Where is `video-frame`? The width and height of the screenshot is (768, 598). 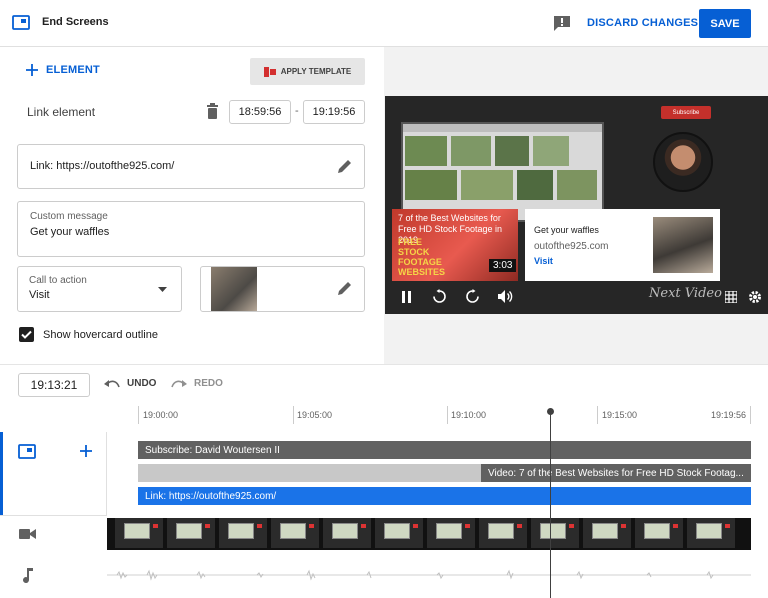 video-frame is located at coordinates (502, 172).